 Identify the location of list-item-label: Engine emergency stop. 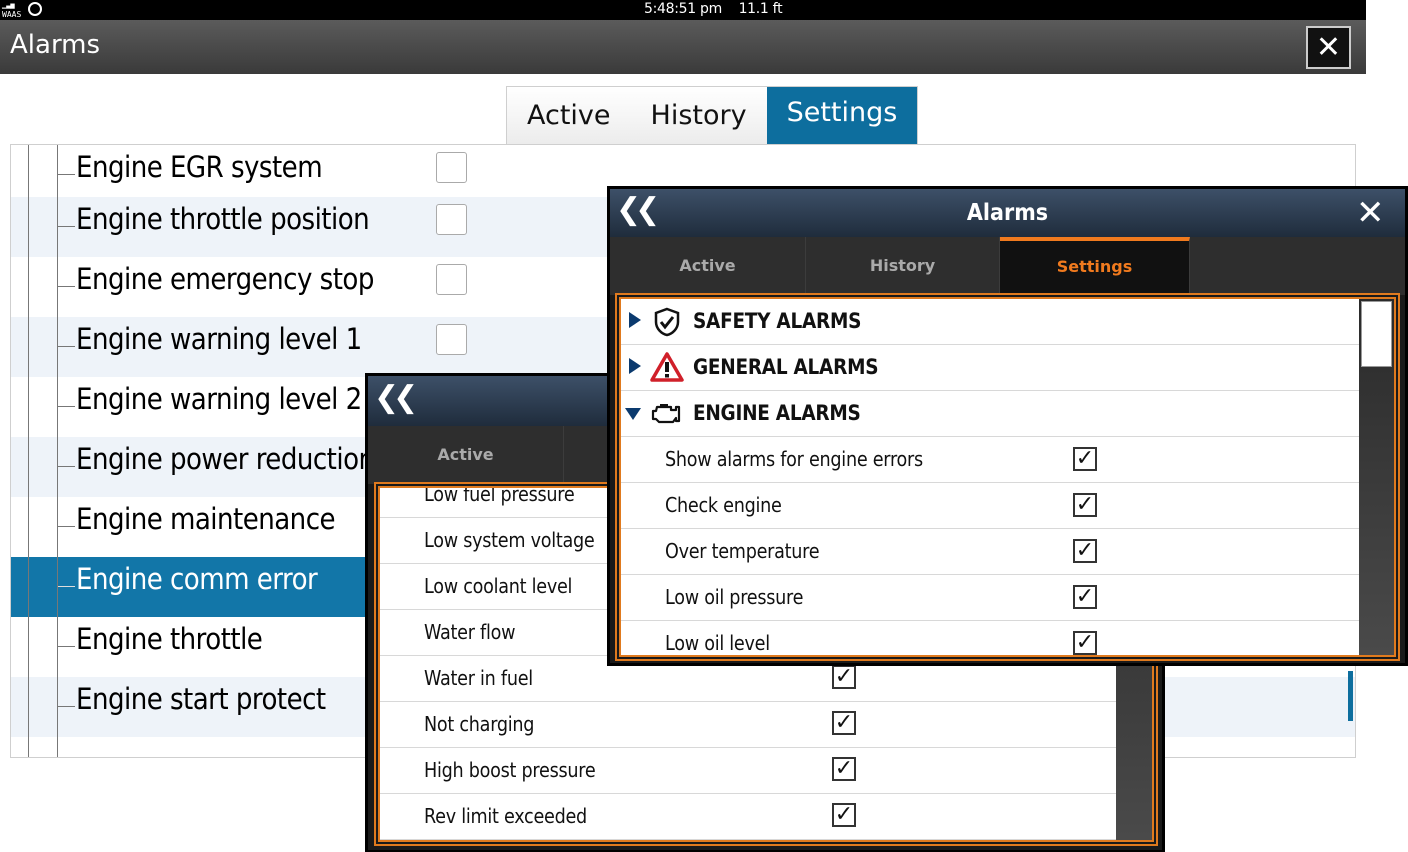
(225, 279).